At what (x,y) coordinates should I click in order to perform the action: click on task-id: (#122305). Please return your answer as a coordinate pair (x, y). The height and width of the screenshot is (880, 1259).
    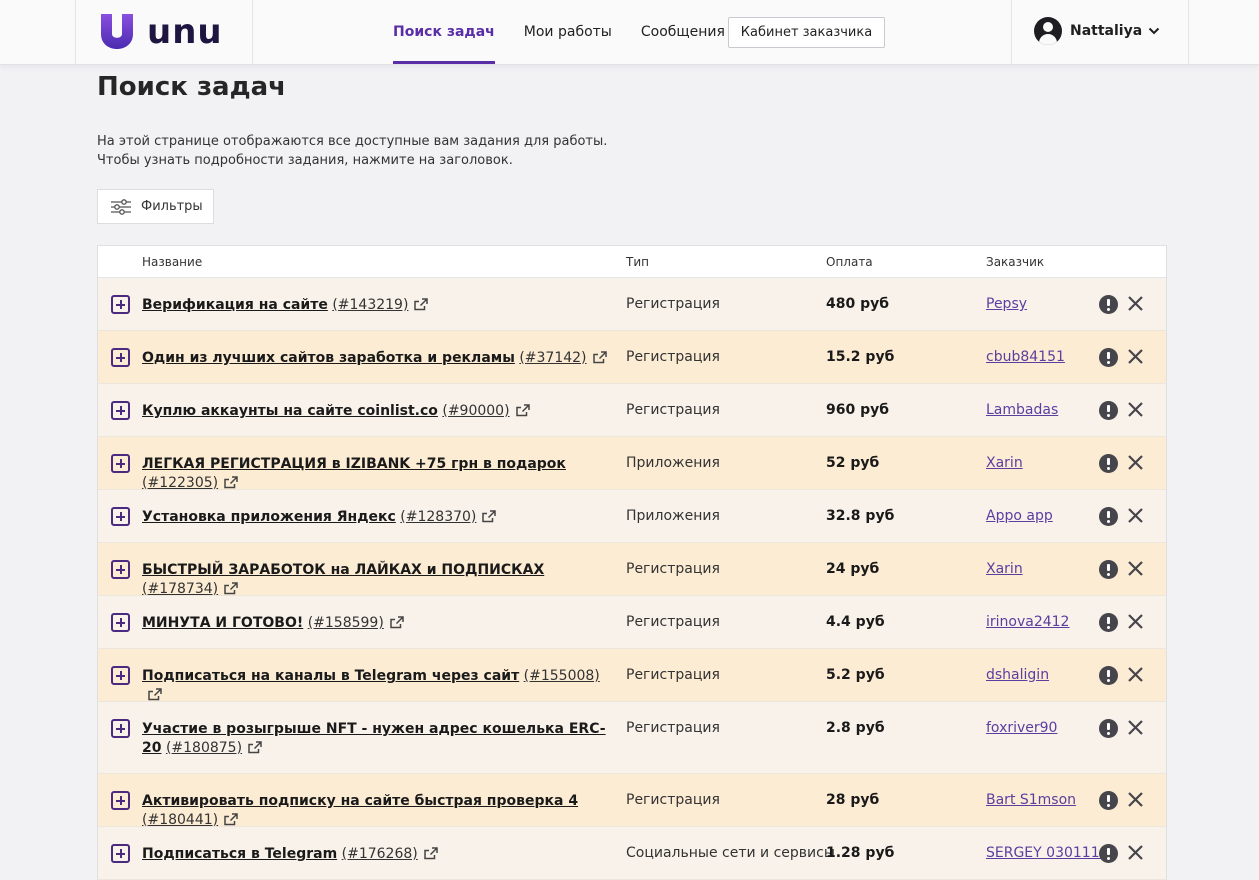
    Looking at the image, I should click on (180, 483).